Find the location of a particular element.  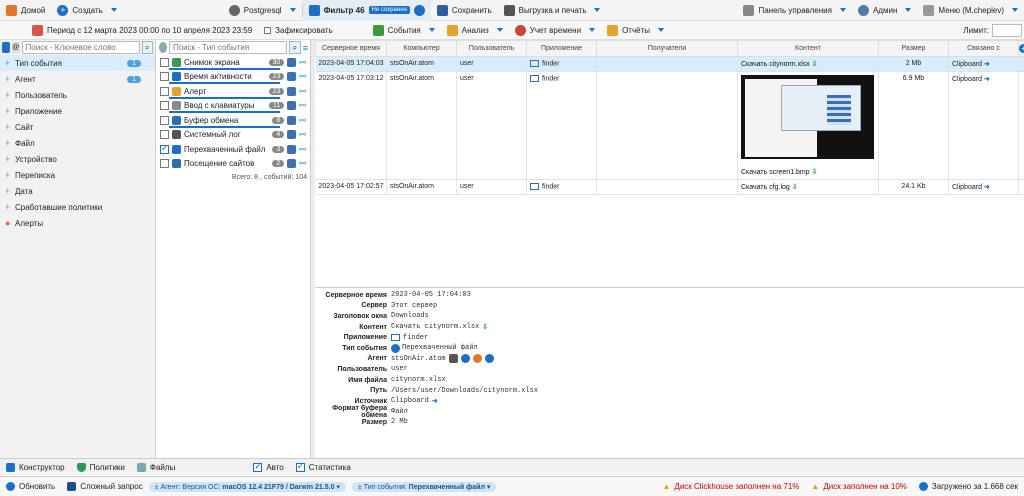

column-header: Размер is located at coordinates (913, 48).